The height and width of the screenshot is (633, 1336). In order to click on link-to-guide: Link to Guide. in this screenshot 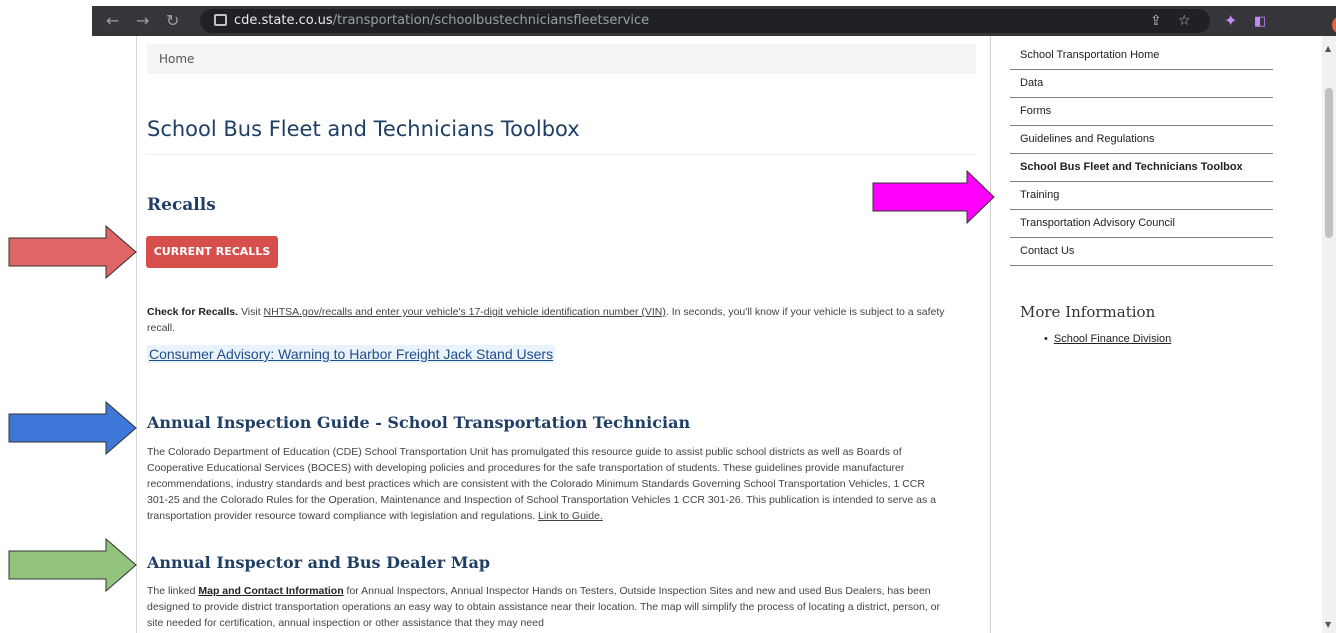, I will do `click(570, 516)`.